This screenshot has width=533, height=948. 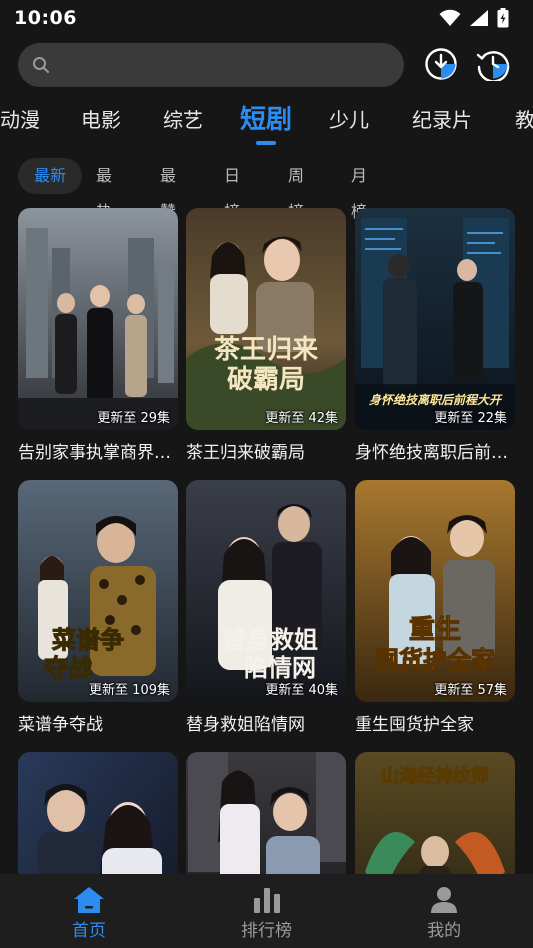 I want to click on sort-latest: 最新, so click(x=50, y=176).